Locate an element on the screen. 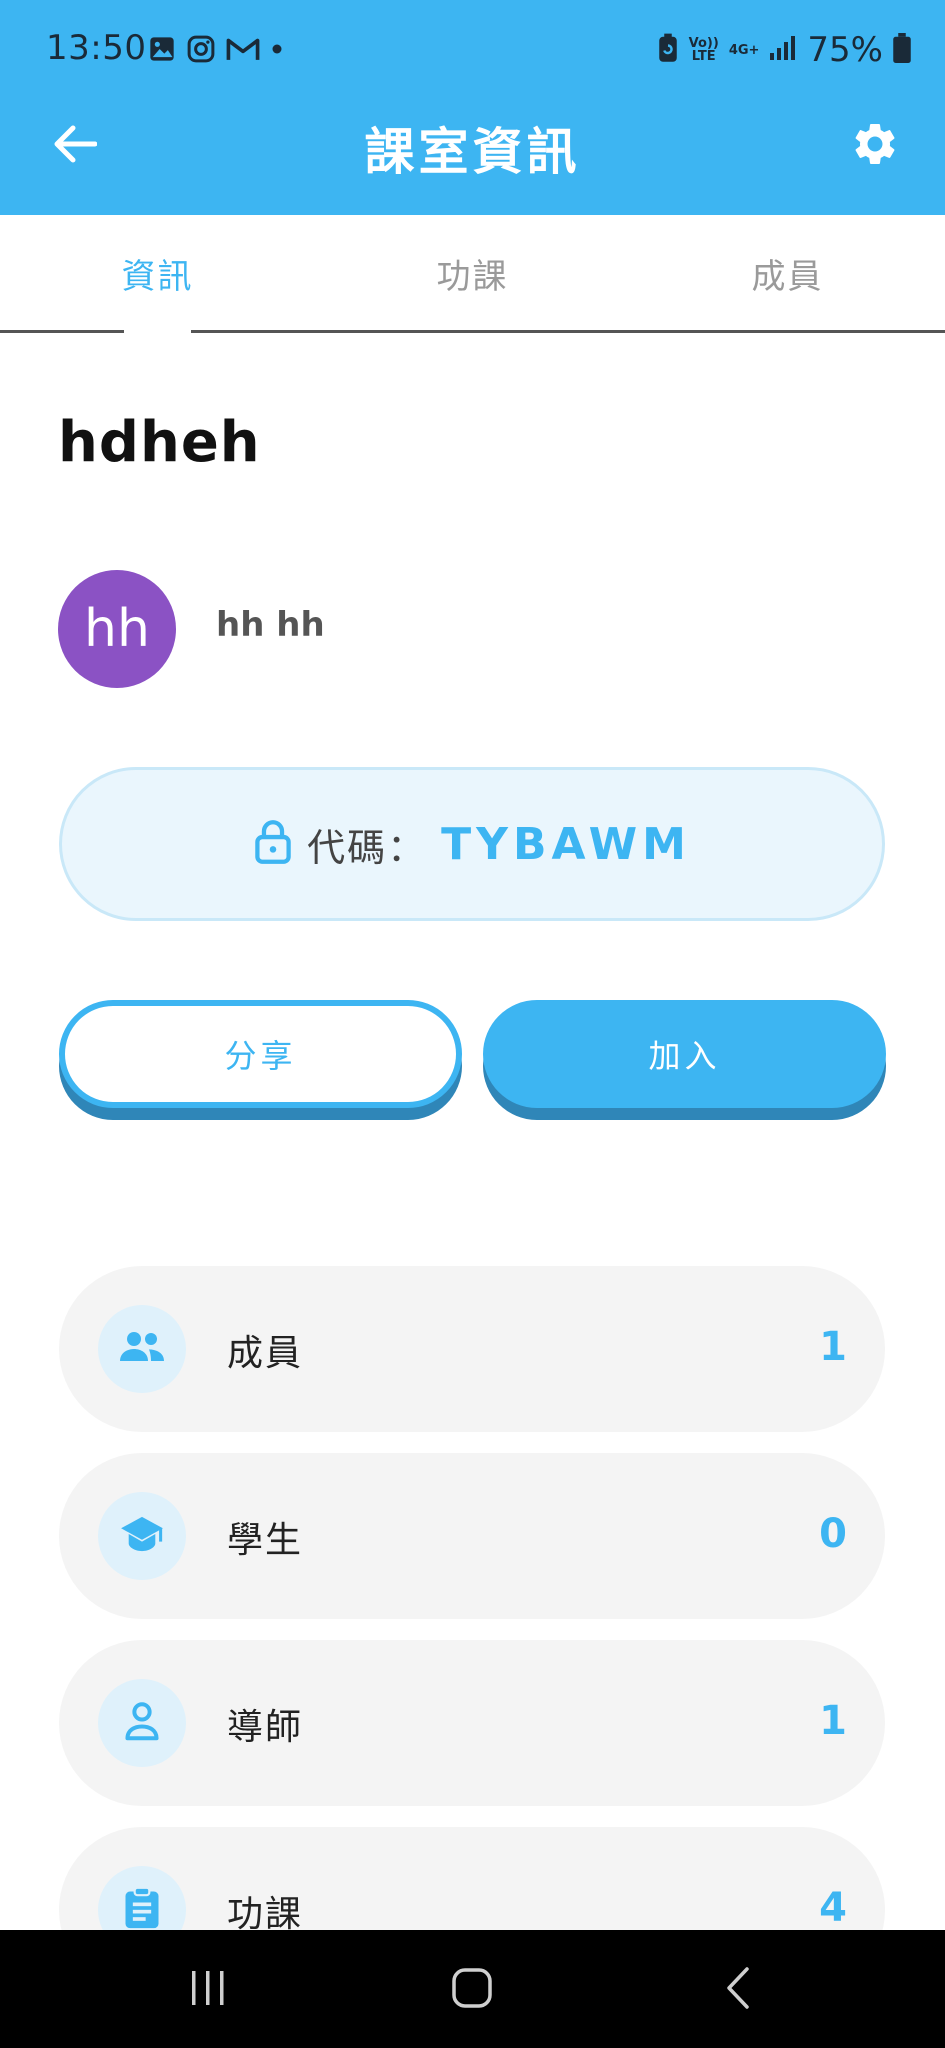 Image resolution: width=945 pixels, height=2048 pixels. notification-icons is located at coordinates (216, 49).